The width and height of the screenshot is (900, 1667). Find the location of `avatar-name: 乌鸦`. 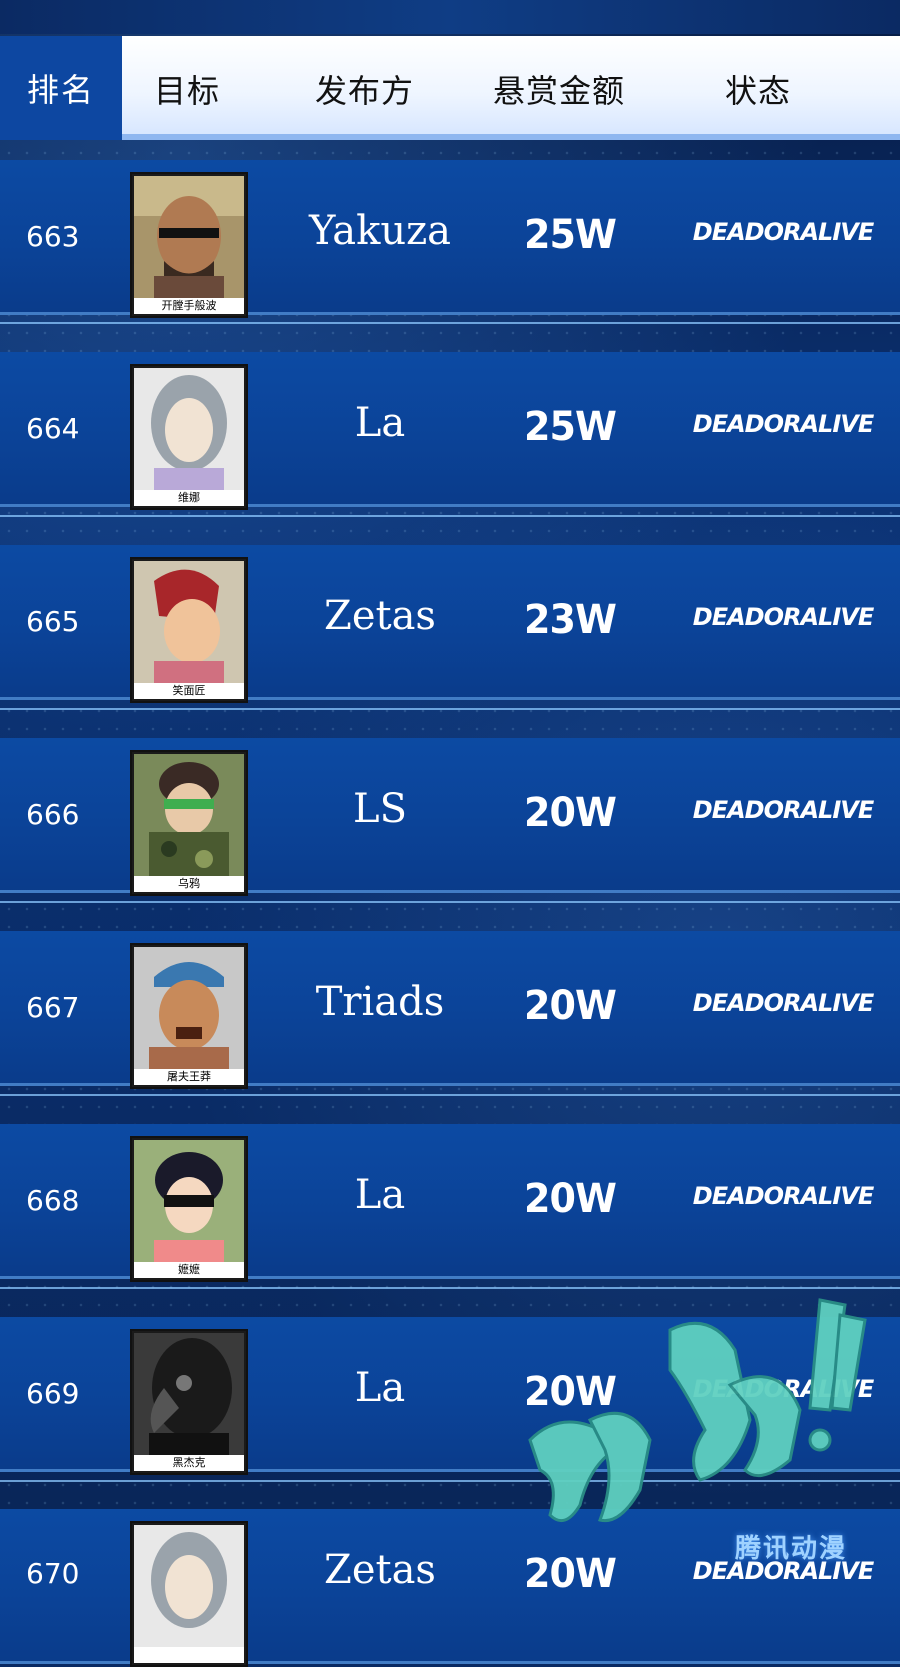

avatar-name: 乌鸦 is located at coordinates (189, 884).